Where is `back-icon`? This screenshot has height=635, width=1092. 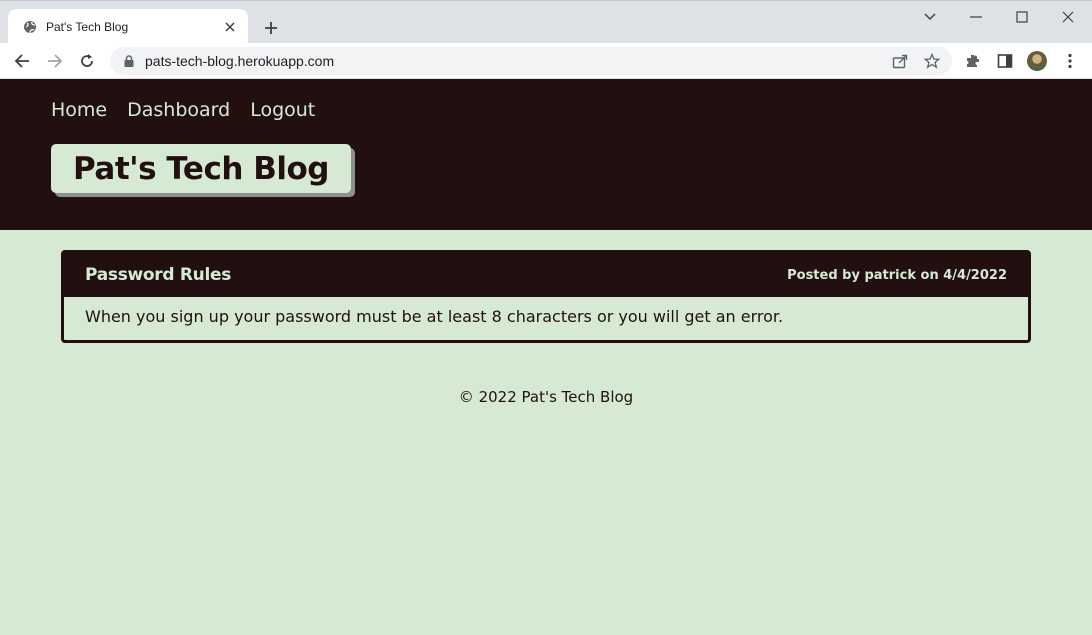
back-icon is located at coordinates (22, 61).